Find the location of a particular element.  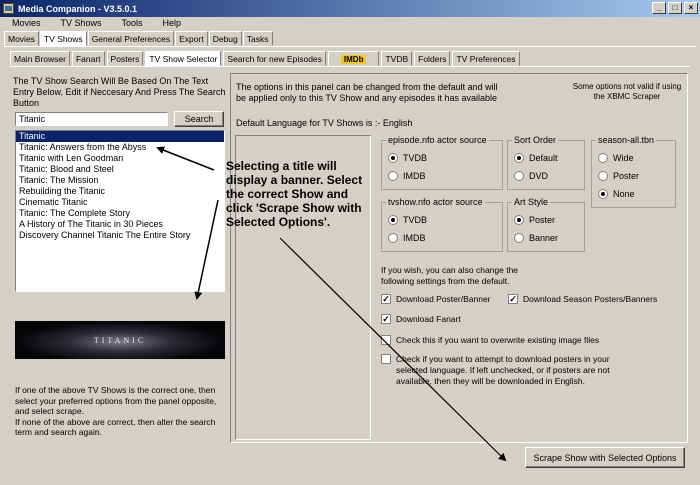

art-style-group: Art Style Poster Banner is located at coordinates (546, 224).